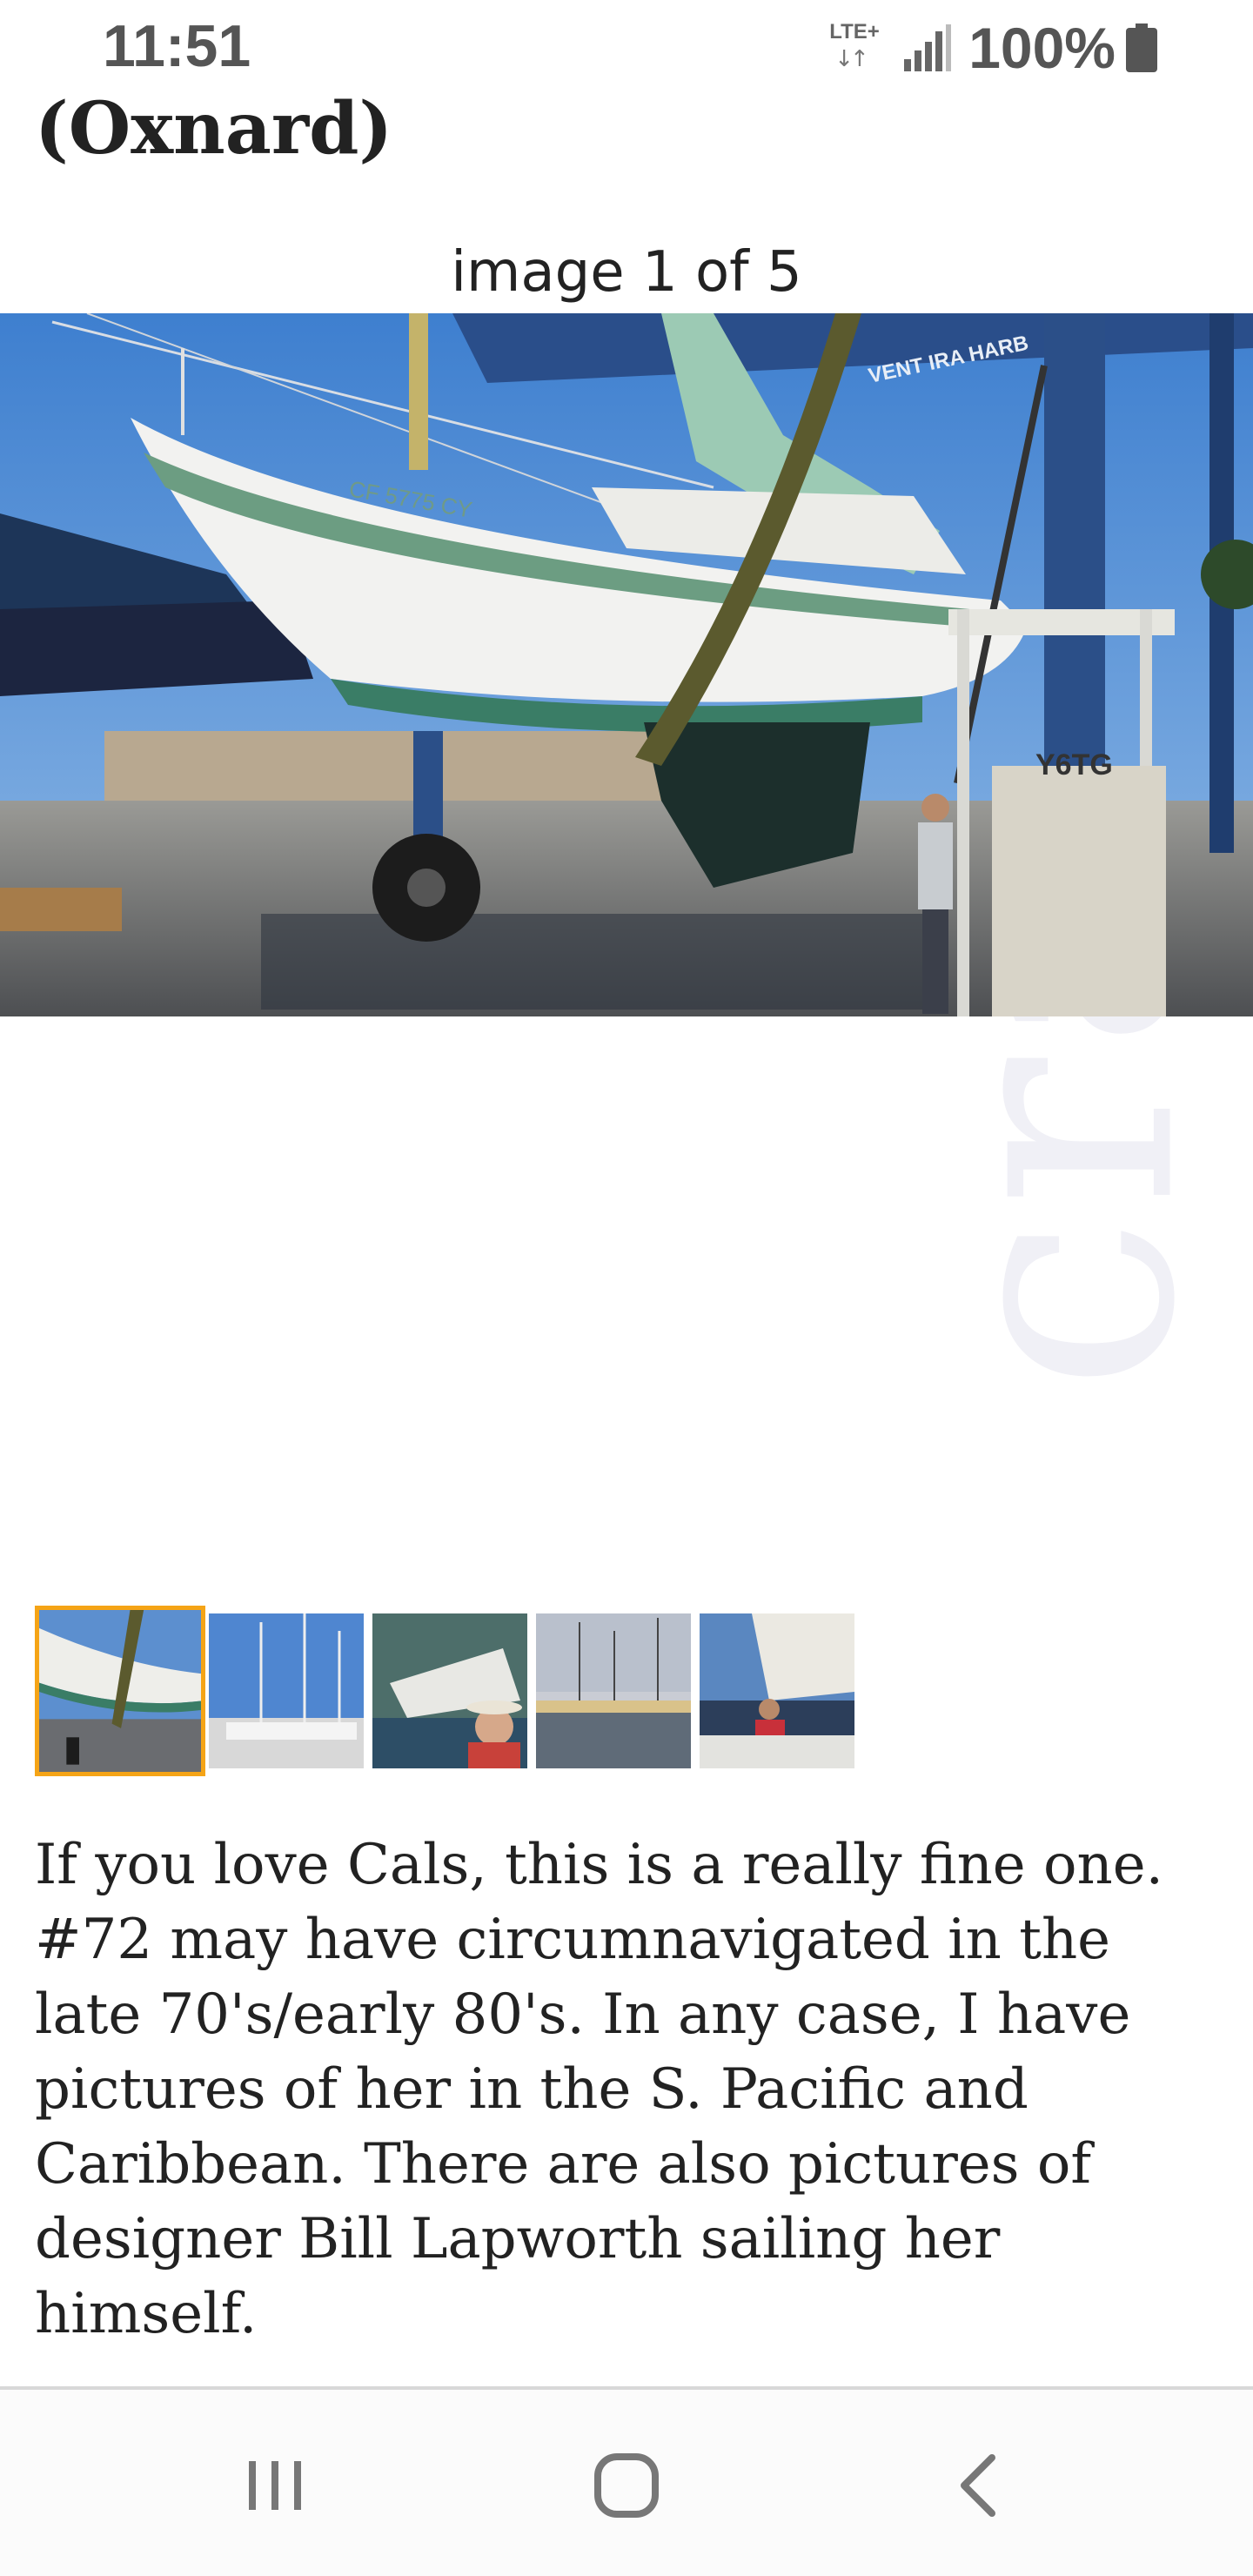 Image resolution: width=1253 pixels, height=2576 pixels. What do you see at coordinates (978, 2485) in the screenshot?
I see `back-icon` at bounding box center [978, 2485].